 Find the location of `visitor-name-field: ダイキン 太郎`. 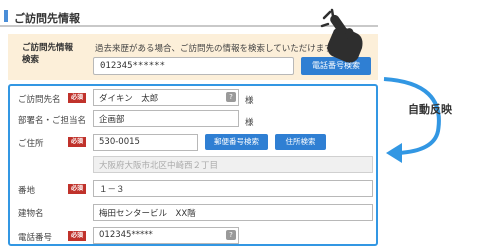

visitor-name-field: ダイキン 太郎 is located at coordinates (166, 97).